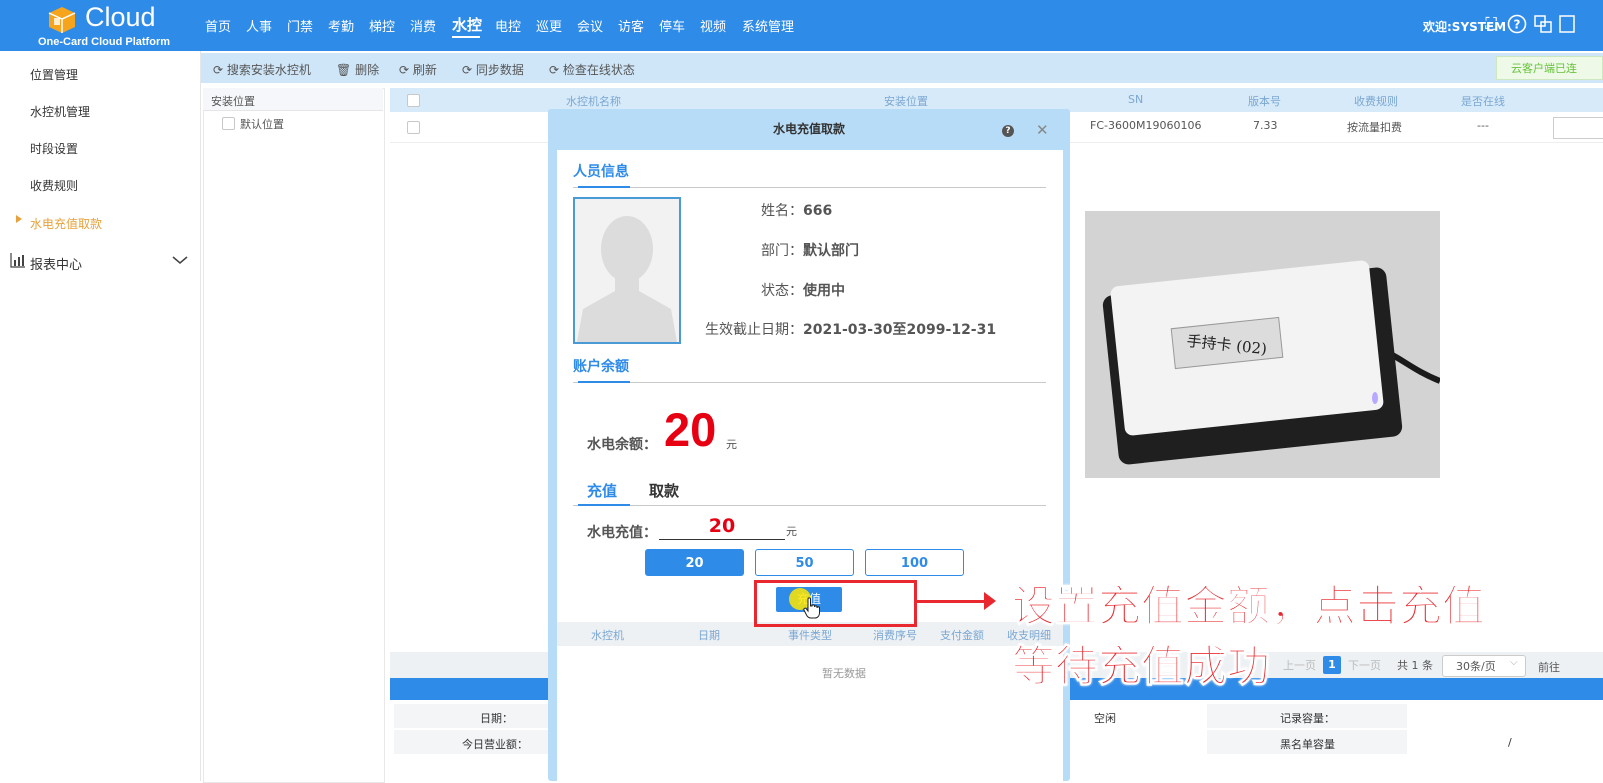 The width and height of the screenshot is (1603, 783). Describe the element at coordinates (809, 505) in the screenshot. I see `tab-divider` at that location.